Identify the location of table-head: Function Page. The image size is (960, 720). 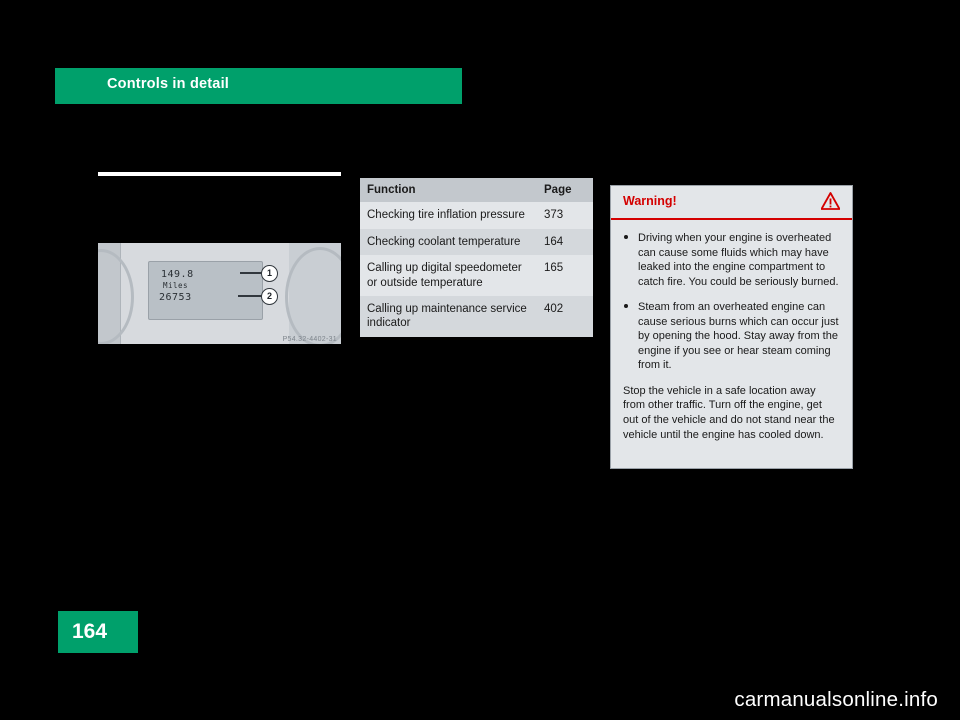
(476, 190).